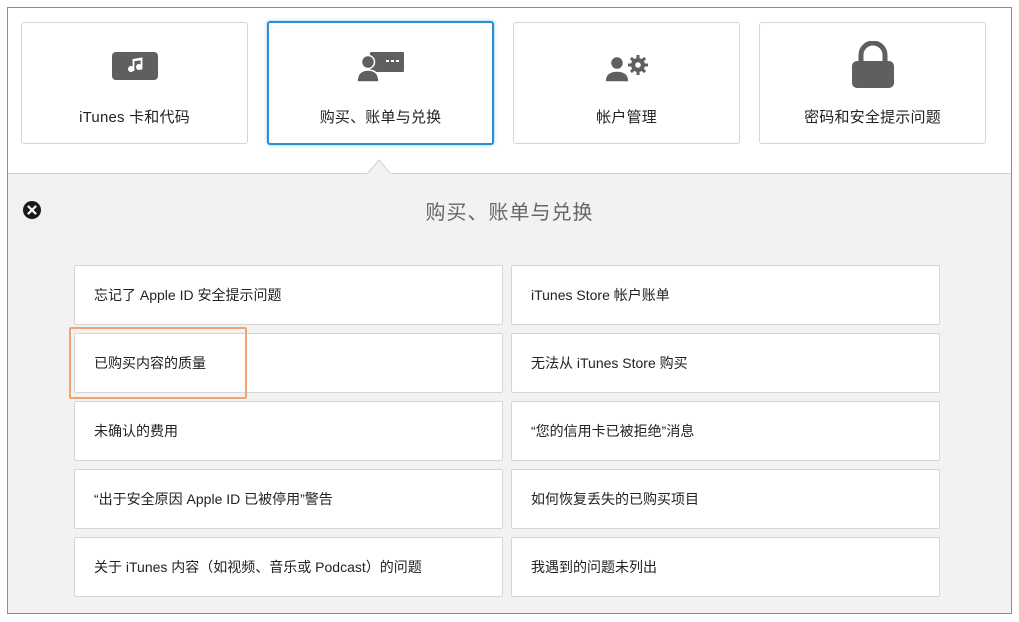  Describe the element at coordinates (509, 213) in the screenshot. I see `panel-title: 购买、账单与兑换` at that location.